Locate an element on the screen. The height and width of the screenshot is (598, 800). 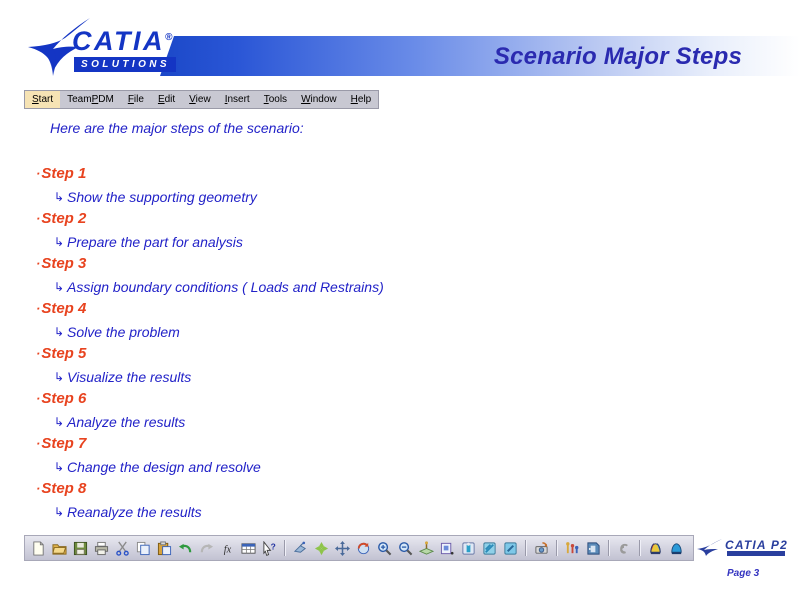
step-title-text: Step 2 is located at coordinates (64, 218).